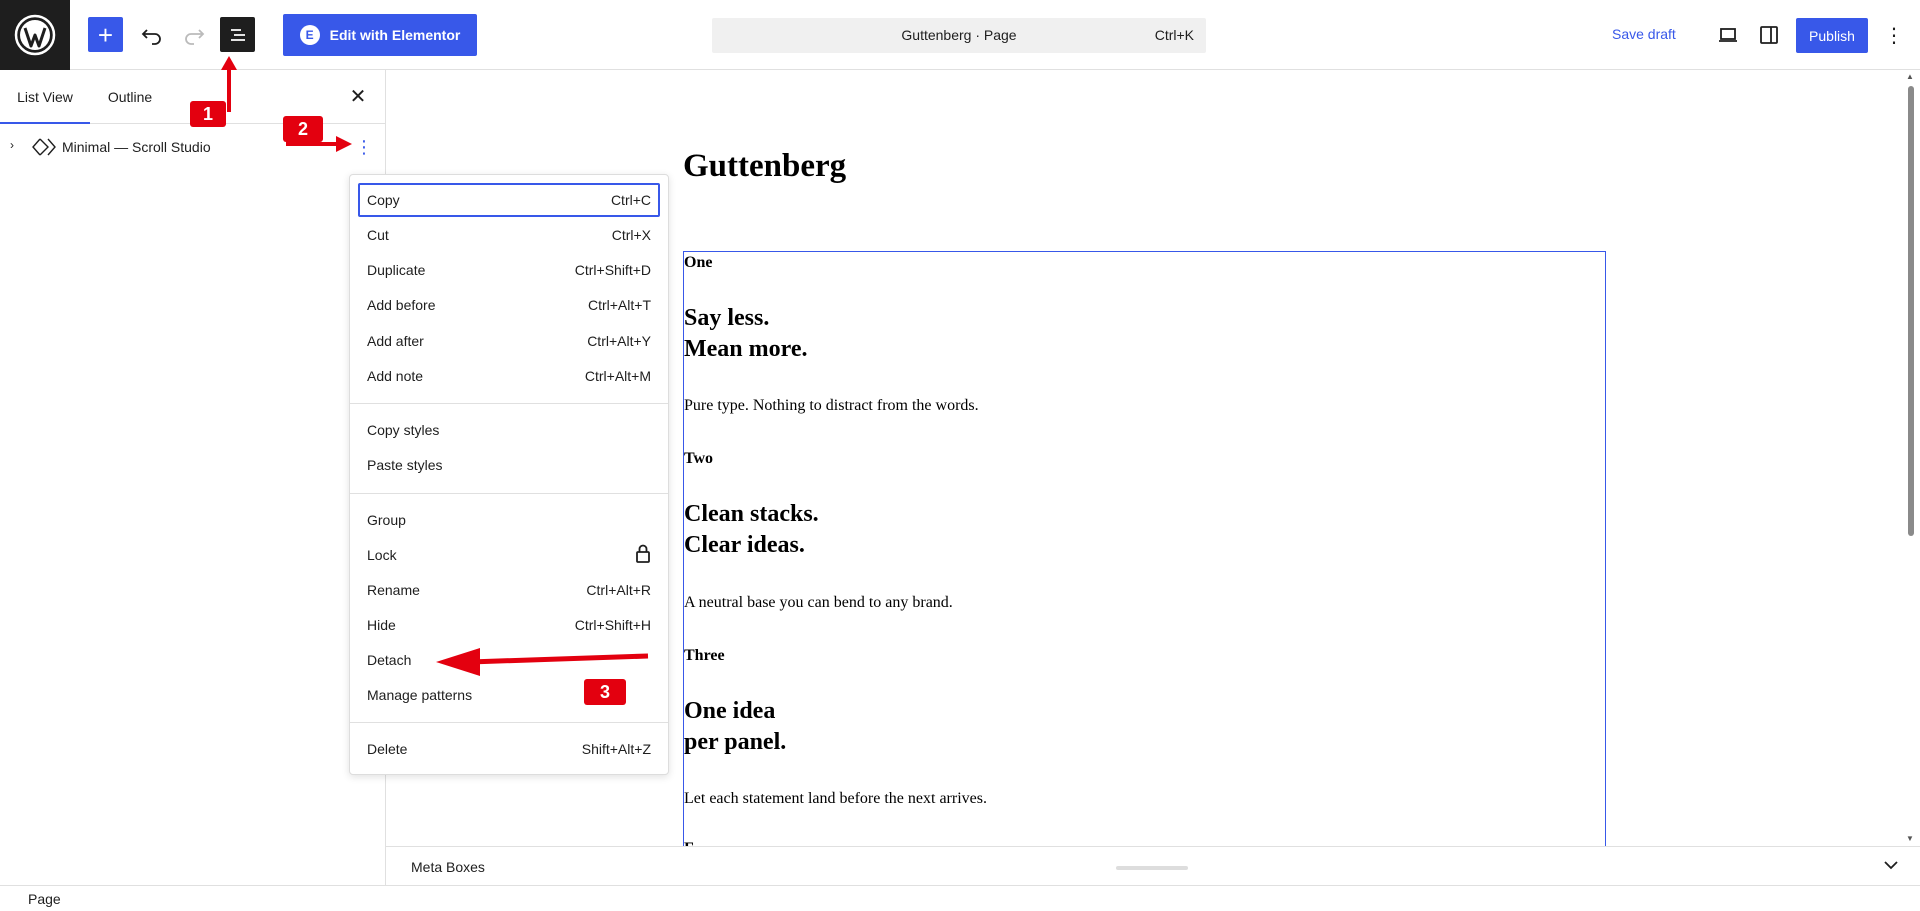 The image size is (1920, 911). Describe the element at coordinates (208, 114) in the screenshot. I see `annotation-badge-1: 1` at that location.